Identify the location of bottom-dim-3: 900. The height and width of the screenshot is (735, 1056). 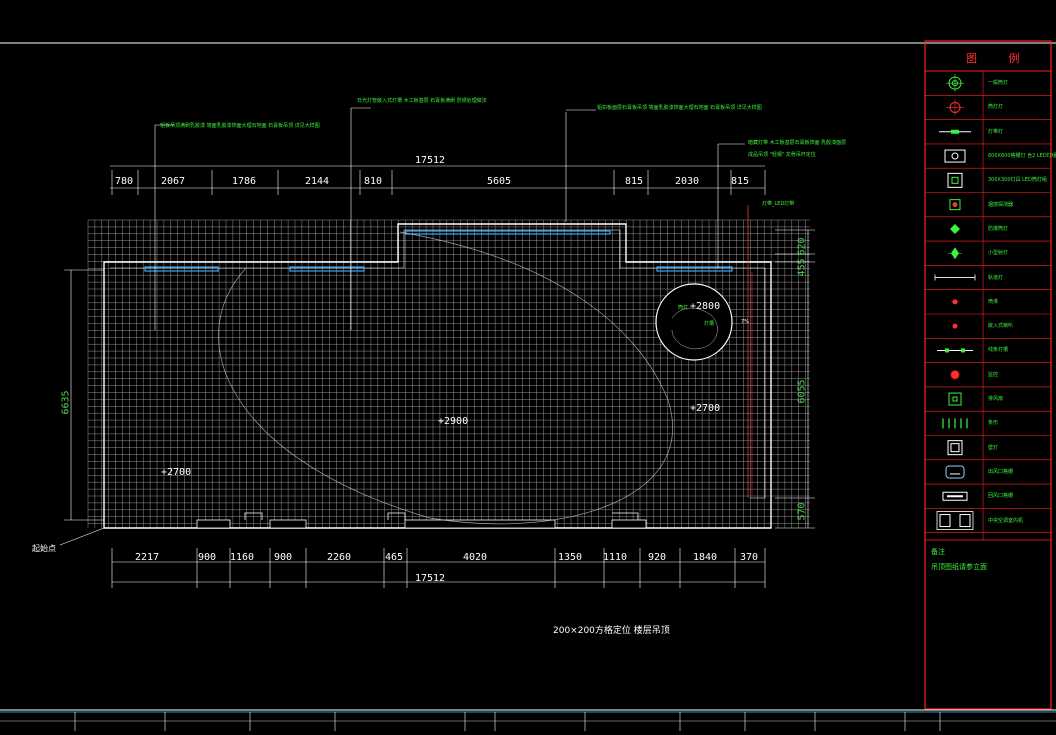
(283, 557).